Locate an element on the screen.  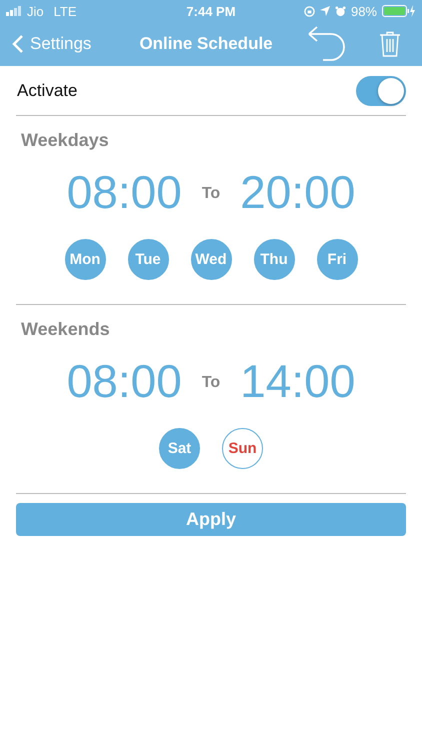
location-arrow-icon is located at coordinates (325, 11).